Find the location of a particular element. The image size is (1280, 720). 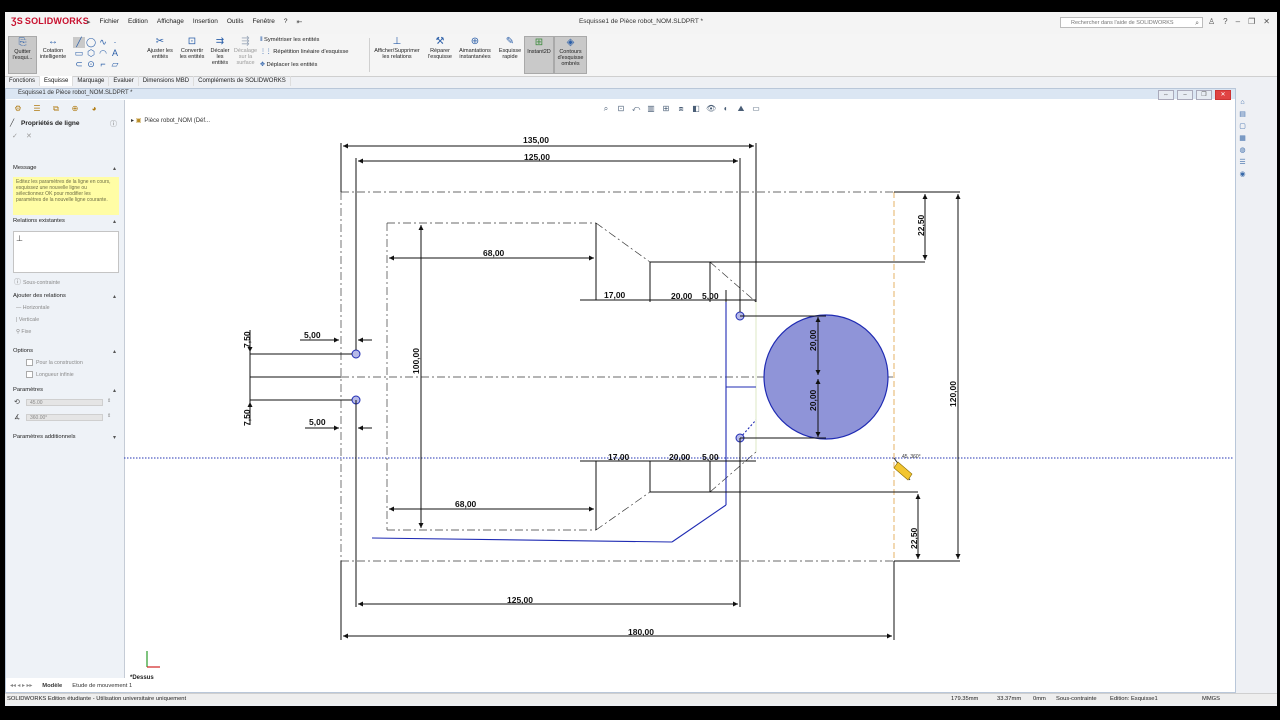

dim-overall-bottom: 180,00 is located at coordinates (641, 632).